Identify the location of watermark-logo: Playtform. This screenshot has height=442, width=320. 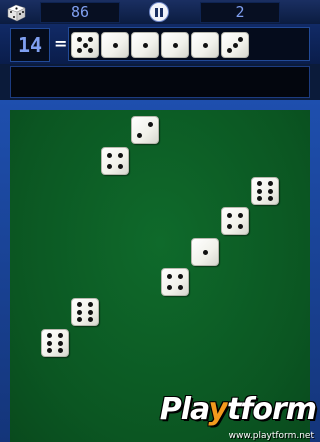
(238, 409).